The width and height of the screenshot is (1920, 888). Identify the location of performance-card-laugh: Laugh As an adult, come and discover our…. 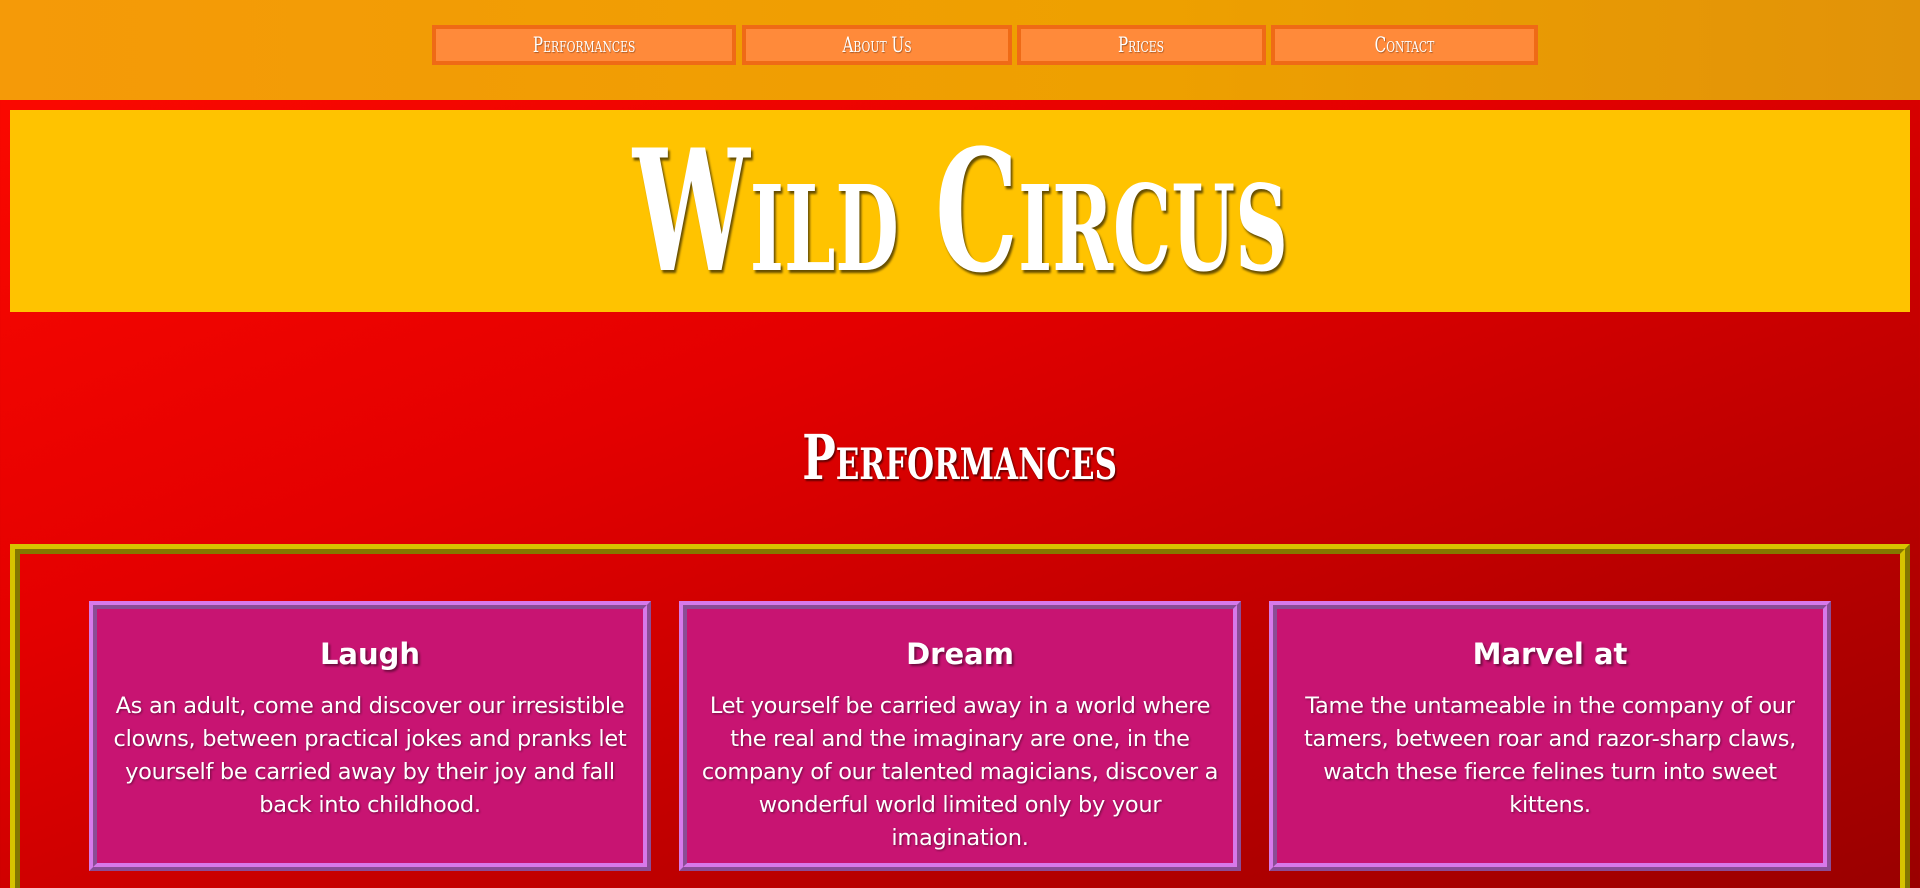
(370, 736).